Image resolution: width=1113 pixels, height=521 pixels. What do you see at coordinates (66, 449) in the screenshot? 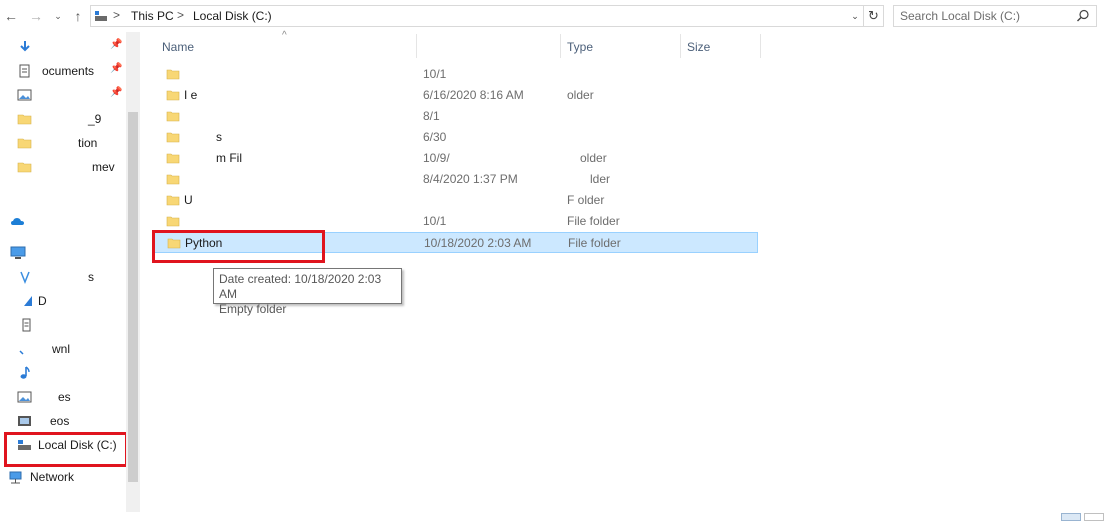
I see `highlight-box-local-disk` at bounding box center [66, 449].